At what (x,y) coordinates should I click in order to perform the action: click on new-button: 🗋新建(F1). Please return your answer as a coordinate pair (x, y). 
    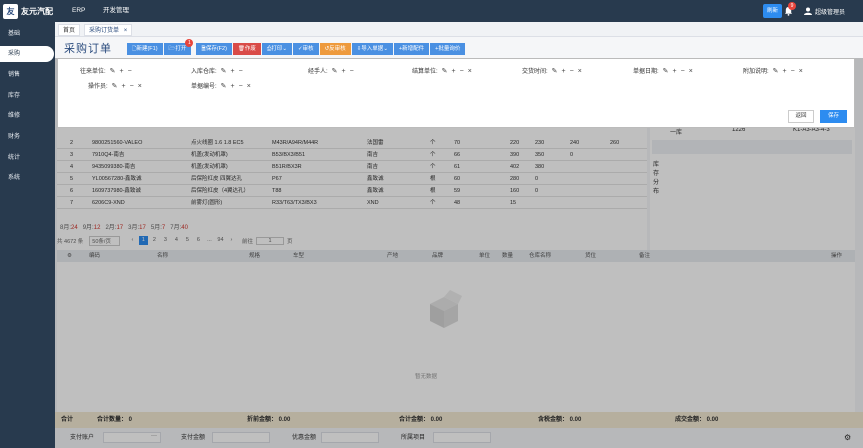
    Looking at the image, I should click on (145, 49).